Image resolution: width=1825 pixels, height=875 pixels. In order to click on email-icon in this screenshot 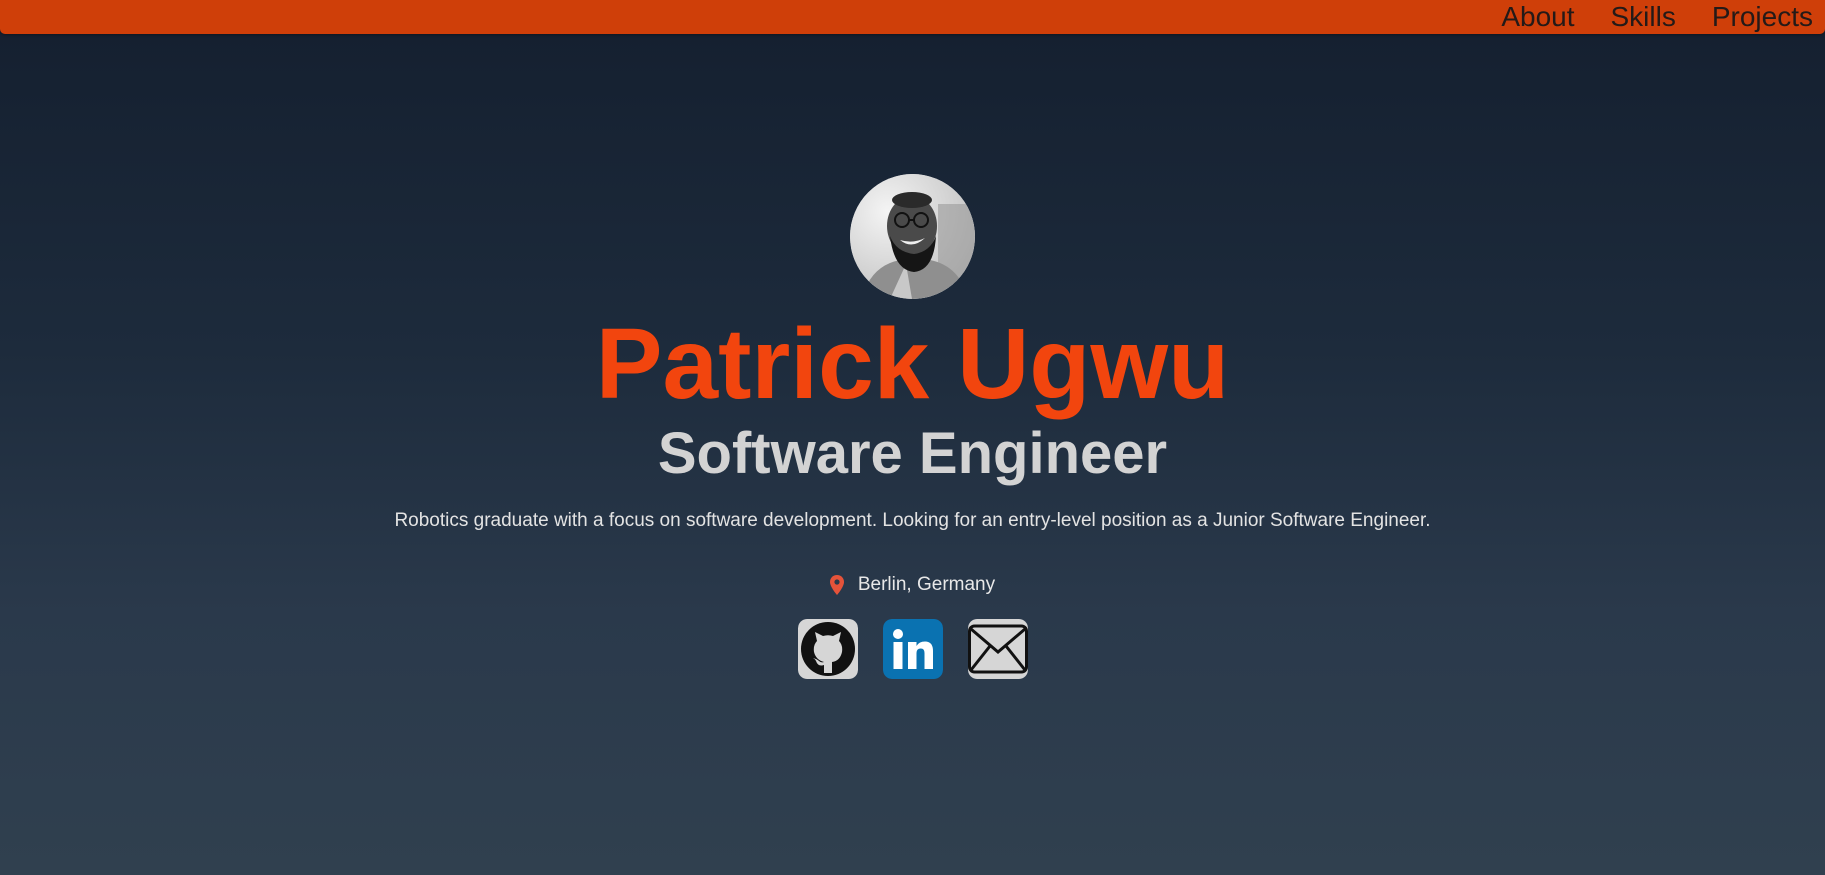, I will do `click(997, 649)`.